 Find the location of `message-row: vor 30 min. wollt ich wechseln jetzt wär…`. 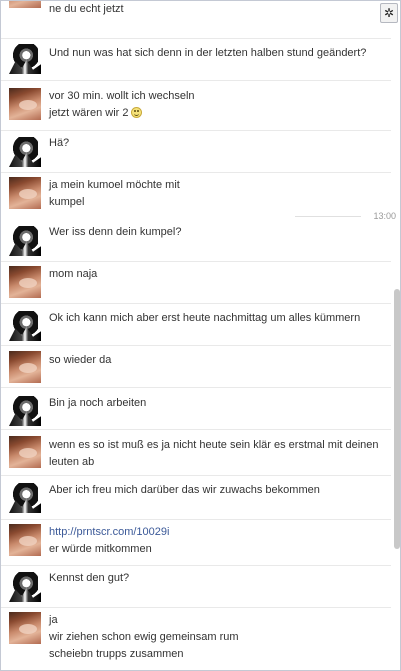

message-row: vor 30 min. wollt ich wechseln jetzt wär… is located at coordinates (196, 105).